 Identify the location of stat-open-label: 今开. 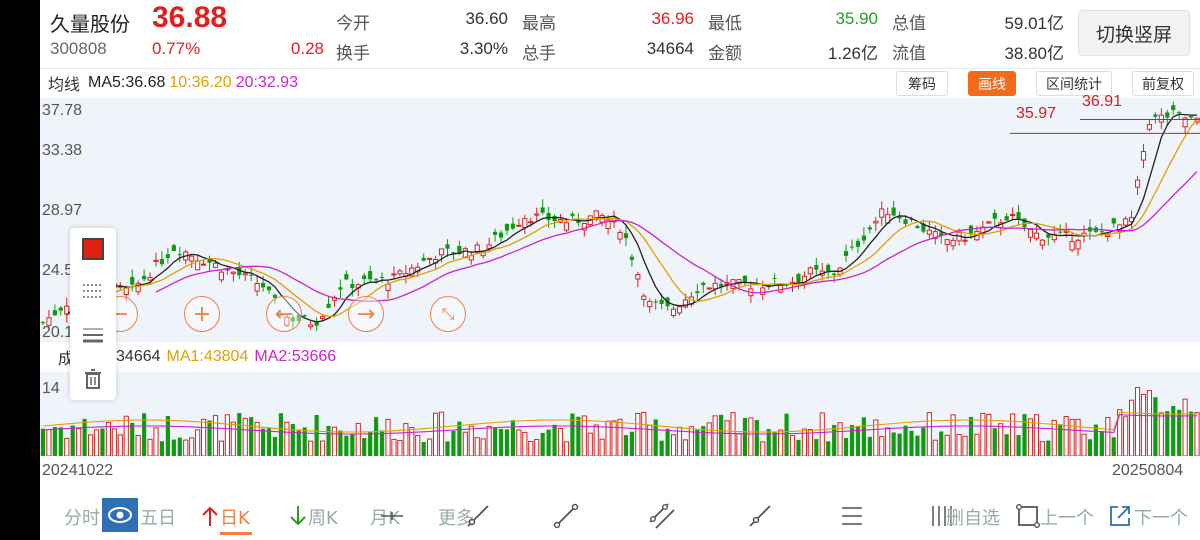
(353, 24).